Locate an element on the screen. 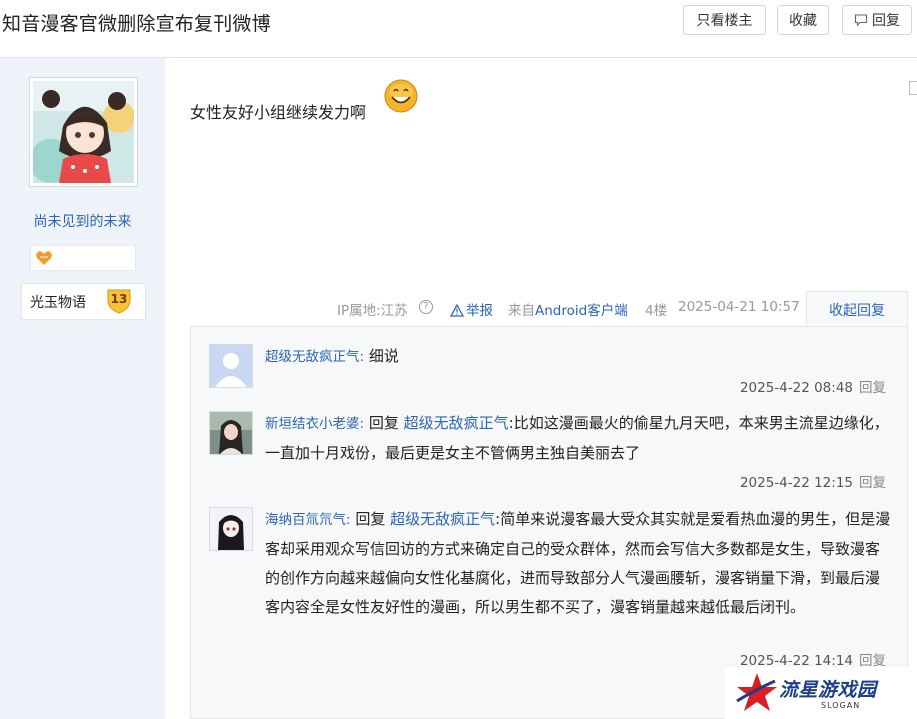  ip-location: IP属地:江苏 is located at coordinates (372, 311).